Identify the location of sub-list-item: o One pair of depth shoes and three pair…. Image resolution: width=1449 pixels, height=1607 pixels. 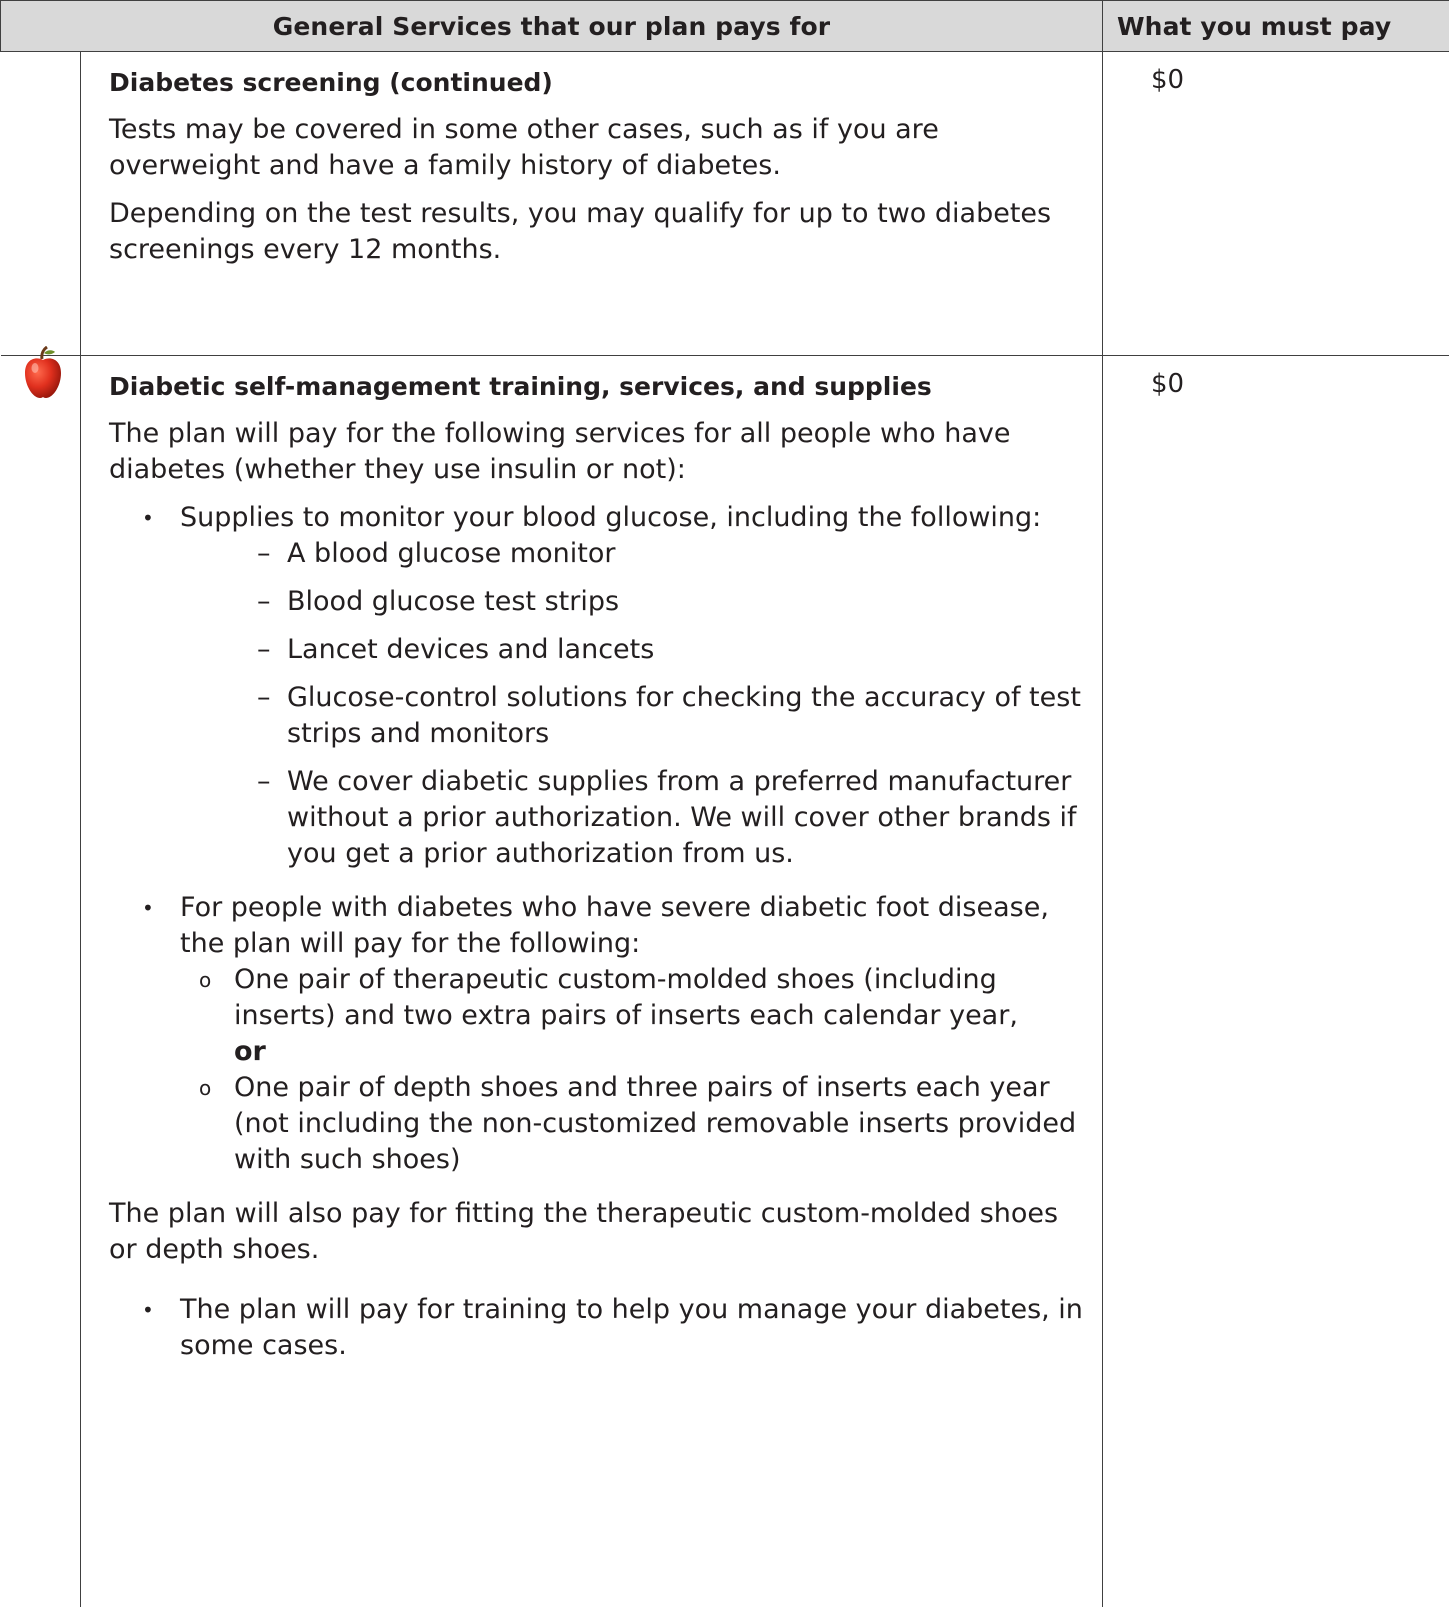
(596, 1124).